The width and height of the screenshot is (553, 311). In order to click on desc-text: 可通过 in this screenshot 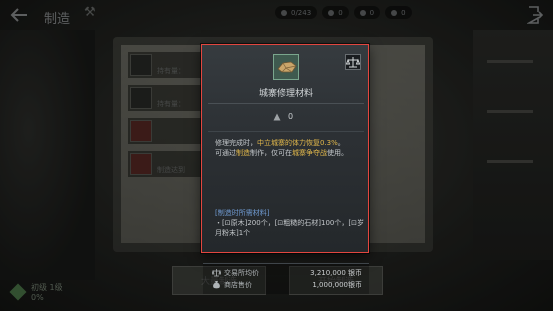, I will do `click(225, 153)`.